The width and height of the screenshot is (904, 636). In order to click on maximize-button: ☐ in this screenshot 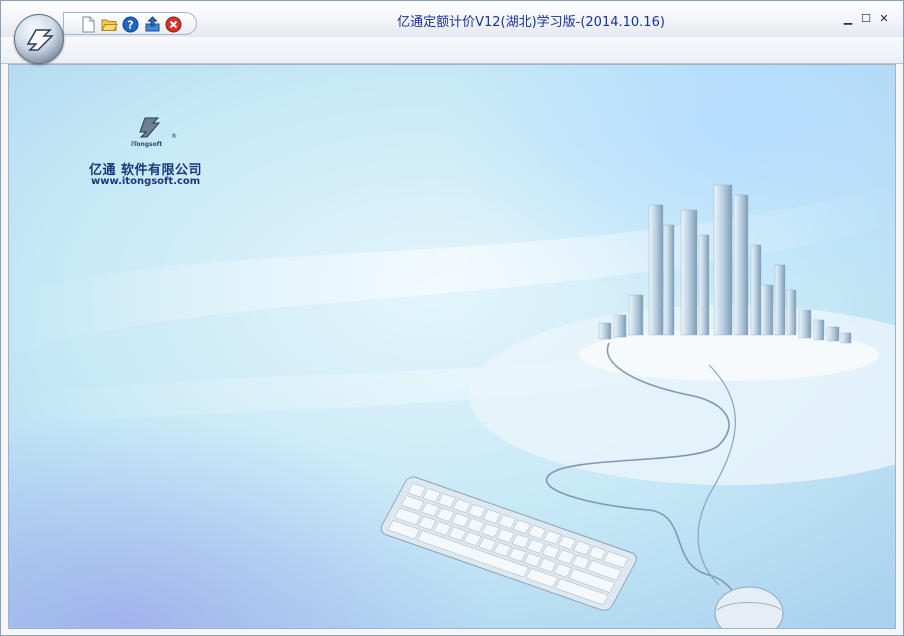, I will do `click(866, 19)`.